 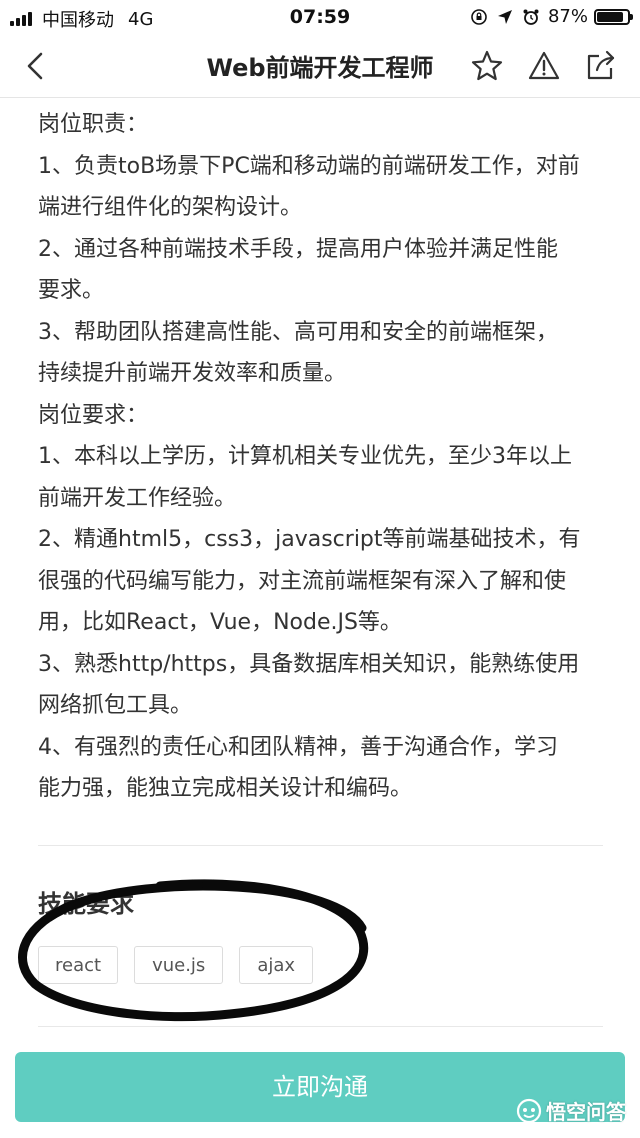 What do you see at coordinates (93, 124) in the screenshot?
I see `description-line: 岗位职责：` at bounding box center [93, 124].